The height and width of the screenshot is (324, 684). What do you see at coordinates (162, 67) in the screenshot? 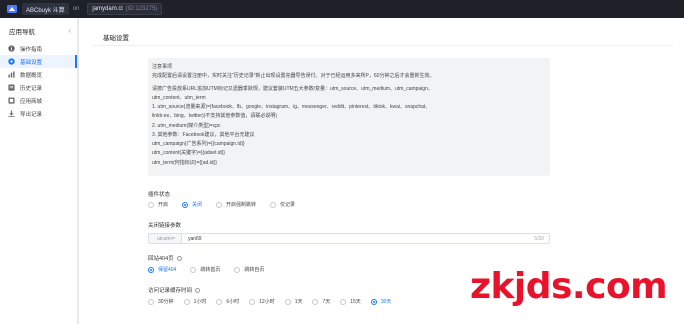
I see `notice-title: 注意事项` at bounding box center [162, 67].